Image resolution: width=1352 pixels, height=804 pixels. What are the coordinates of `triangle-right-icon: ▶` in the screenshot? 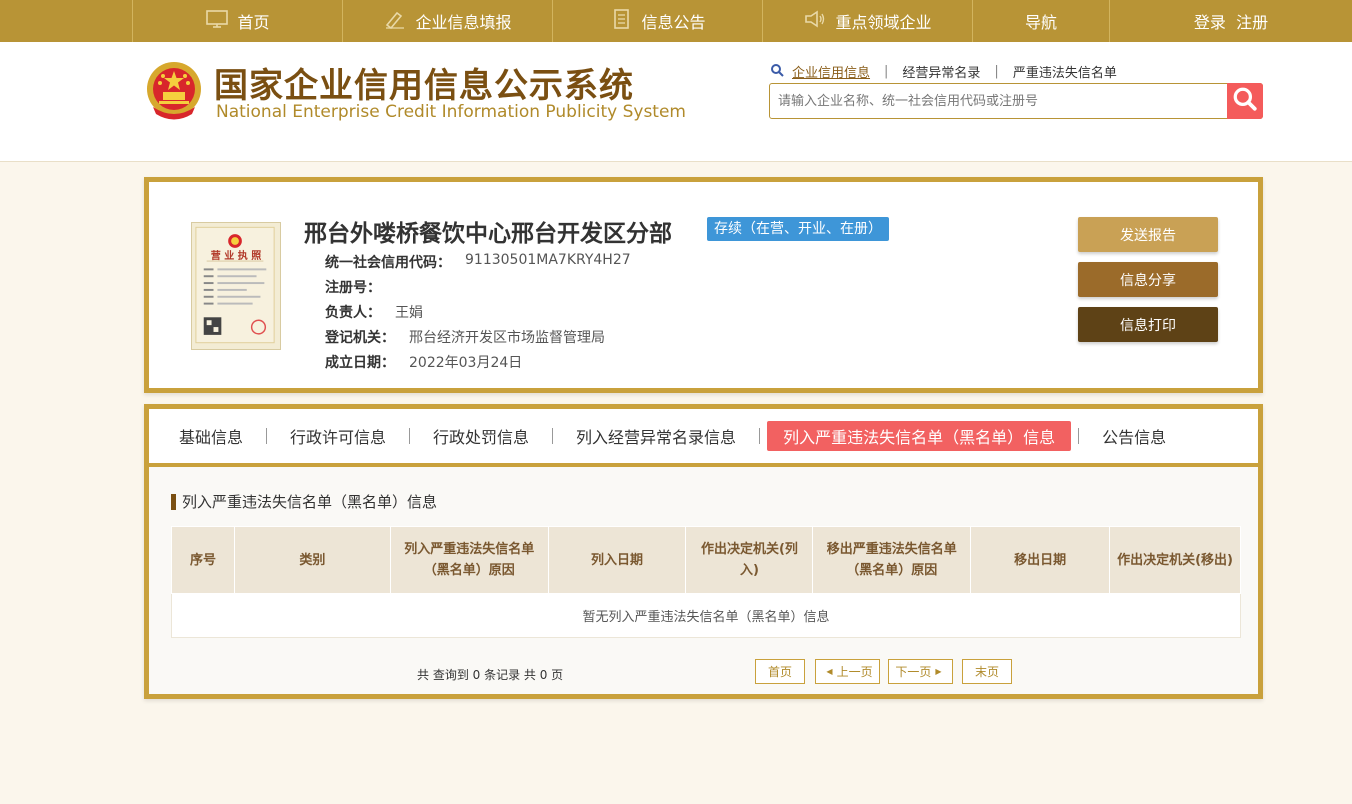 It's located at (938, 671).